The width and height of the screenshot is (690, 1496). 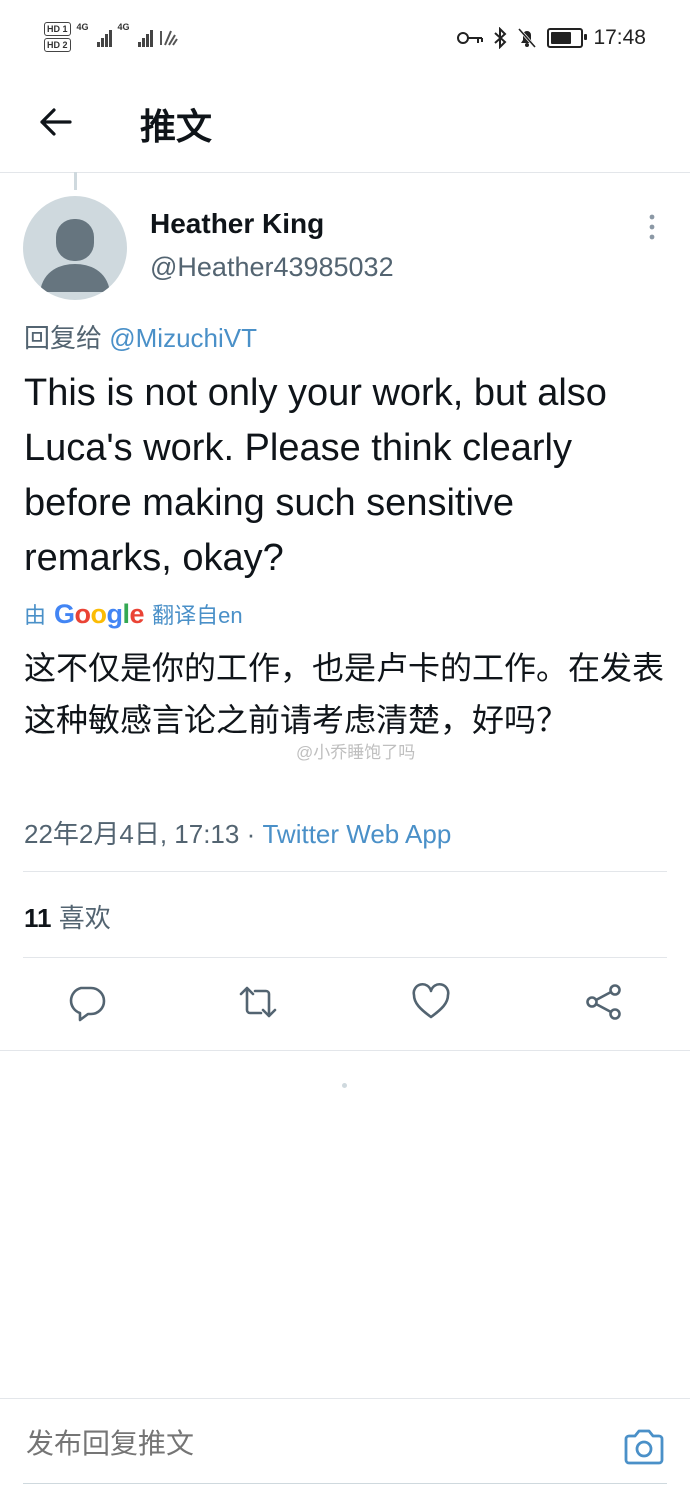 I want to click on status-left: HD 1 HD 2 4G 4G, so click(x=111, y=37).